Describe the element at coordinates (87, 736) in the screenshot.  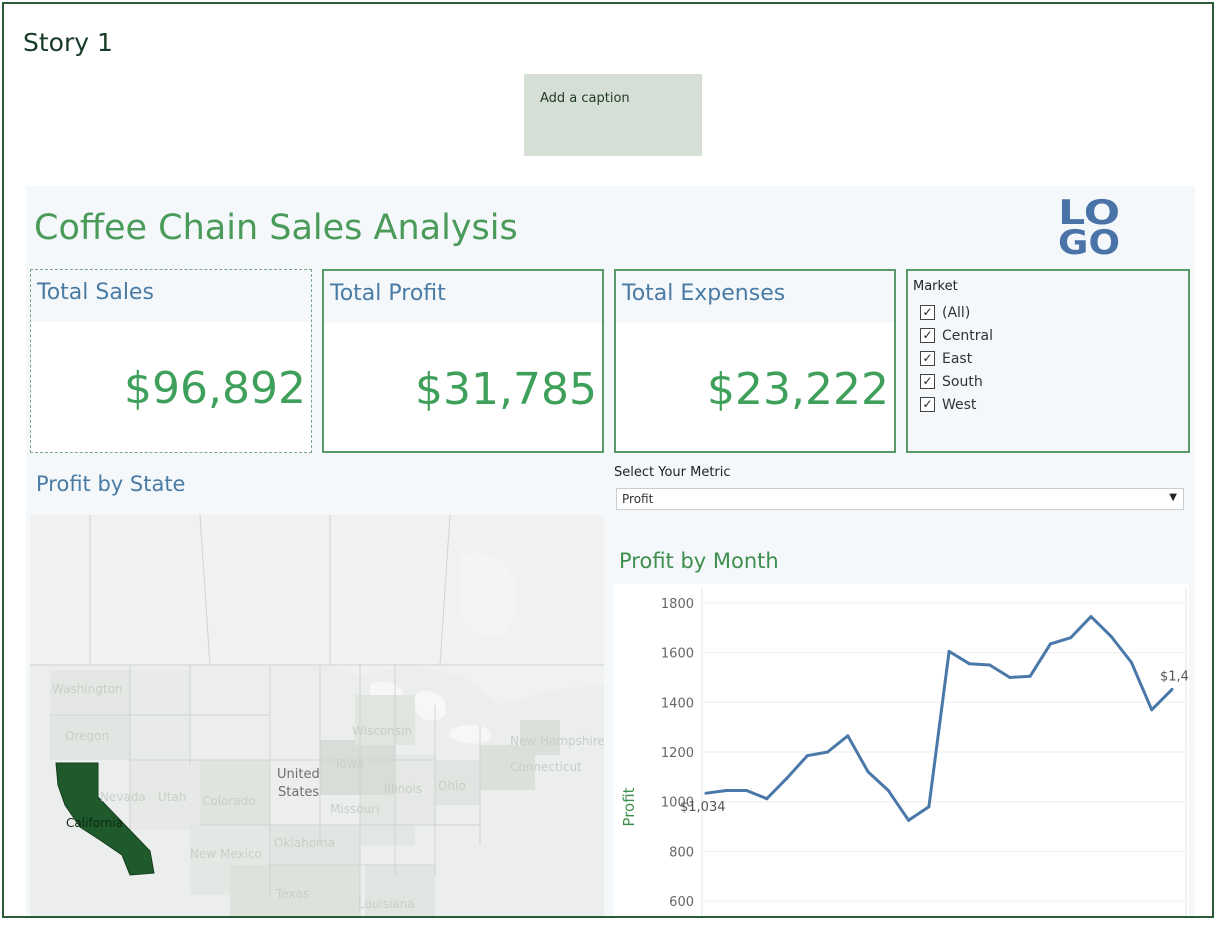
I see `map-label: Oregon` at that location.